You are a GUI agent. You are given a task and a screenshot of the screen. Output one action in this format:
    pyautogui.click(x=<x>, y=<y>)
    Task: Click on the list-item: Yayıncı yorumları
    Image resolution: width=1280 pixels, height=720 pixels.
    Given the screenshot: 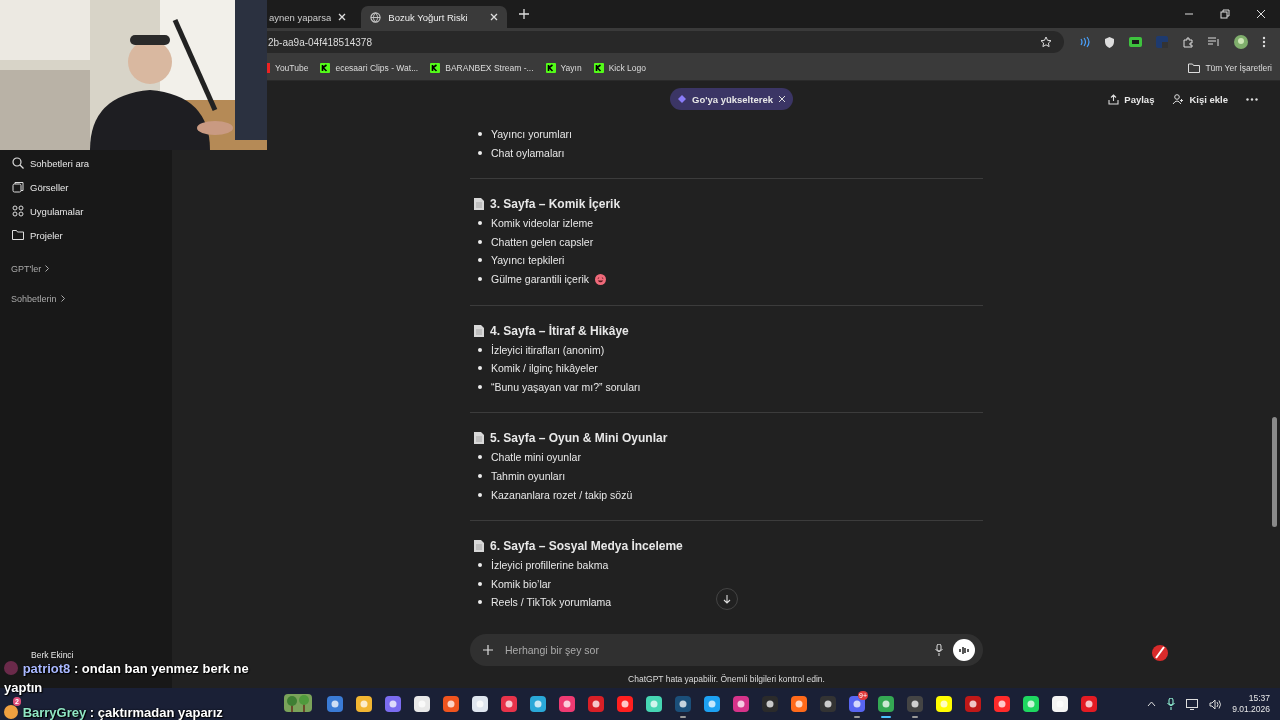 What is the action you would take?
    pyautogui.click(x=531, y=134)
    